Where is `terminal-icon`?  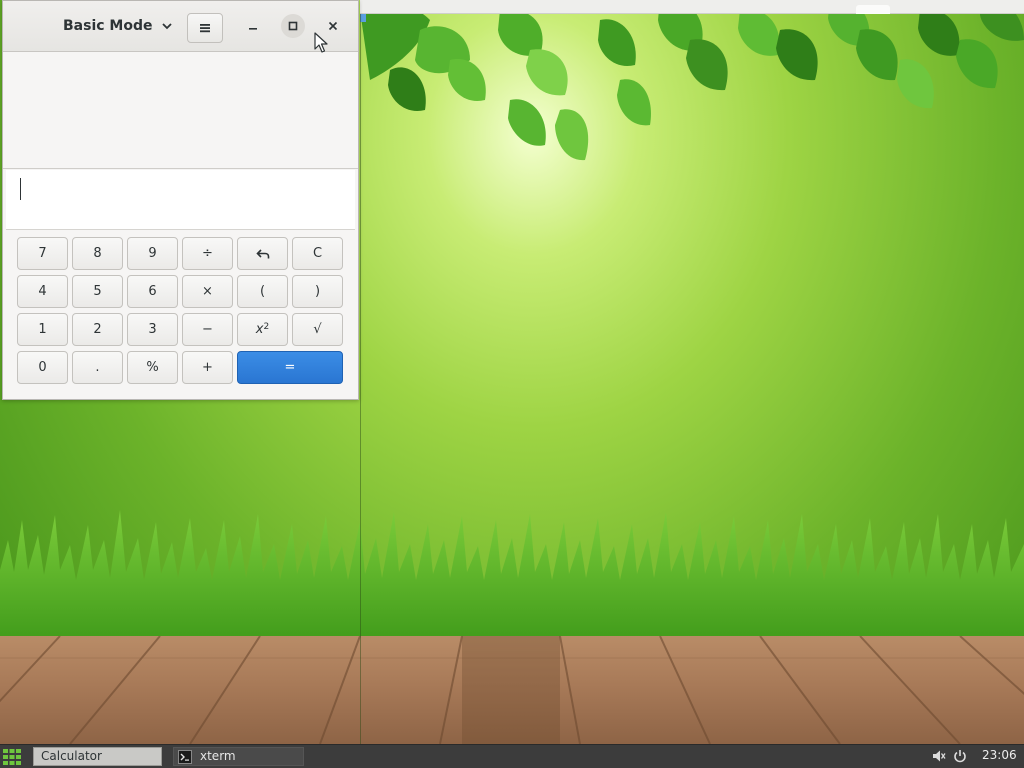
terminal-icon is located at coordinates (185, 756).